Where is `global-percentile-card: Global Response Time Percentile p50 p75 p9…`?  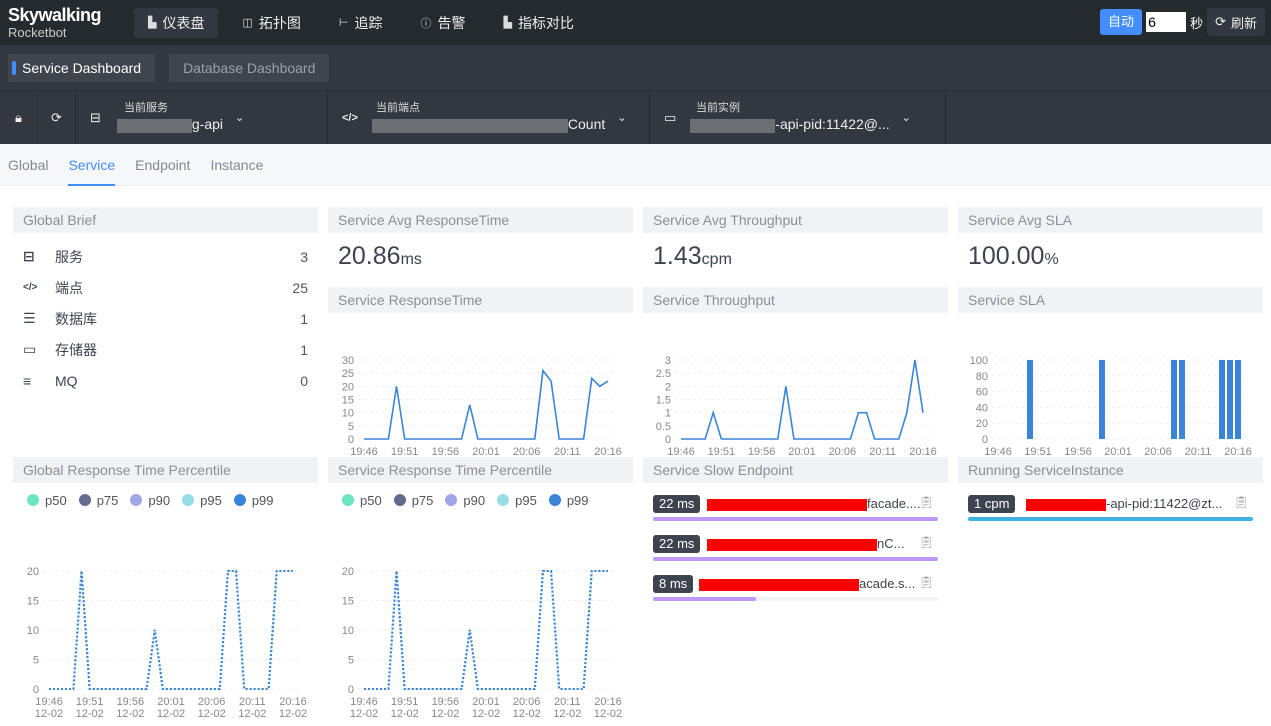
global-percentile-card: Global Response Time Percentile p50 p75 p9… is located at coordinates (165, 591).